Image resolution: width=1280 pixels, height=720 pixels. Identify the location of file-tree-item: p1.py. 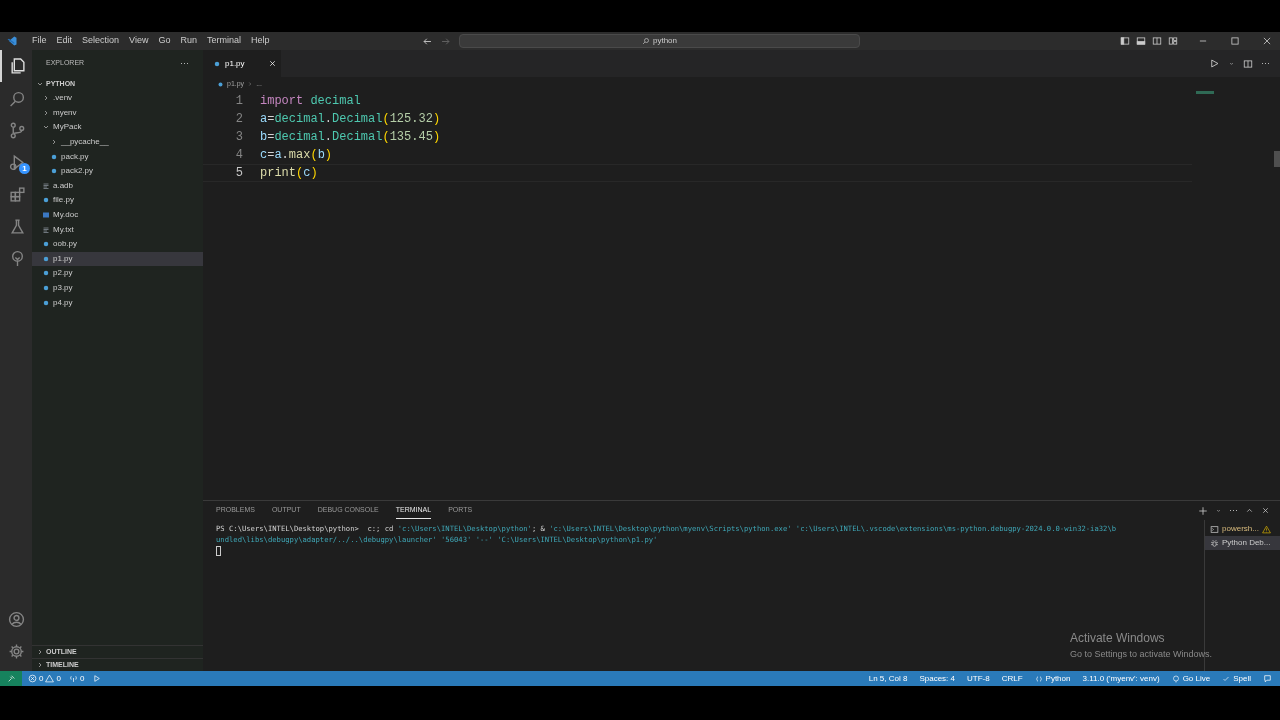
(117, 259).